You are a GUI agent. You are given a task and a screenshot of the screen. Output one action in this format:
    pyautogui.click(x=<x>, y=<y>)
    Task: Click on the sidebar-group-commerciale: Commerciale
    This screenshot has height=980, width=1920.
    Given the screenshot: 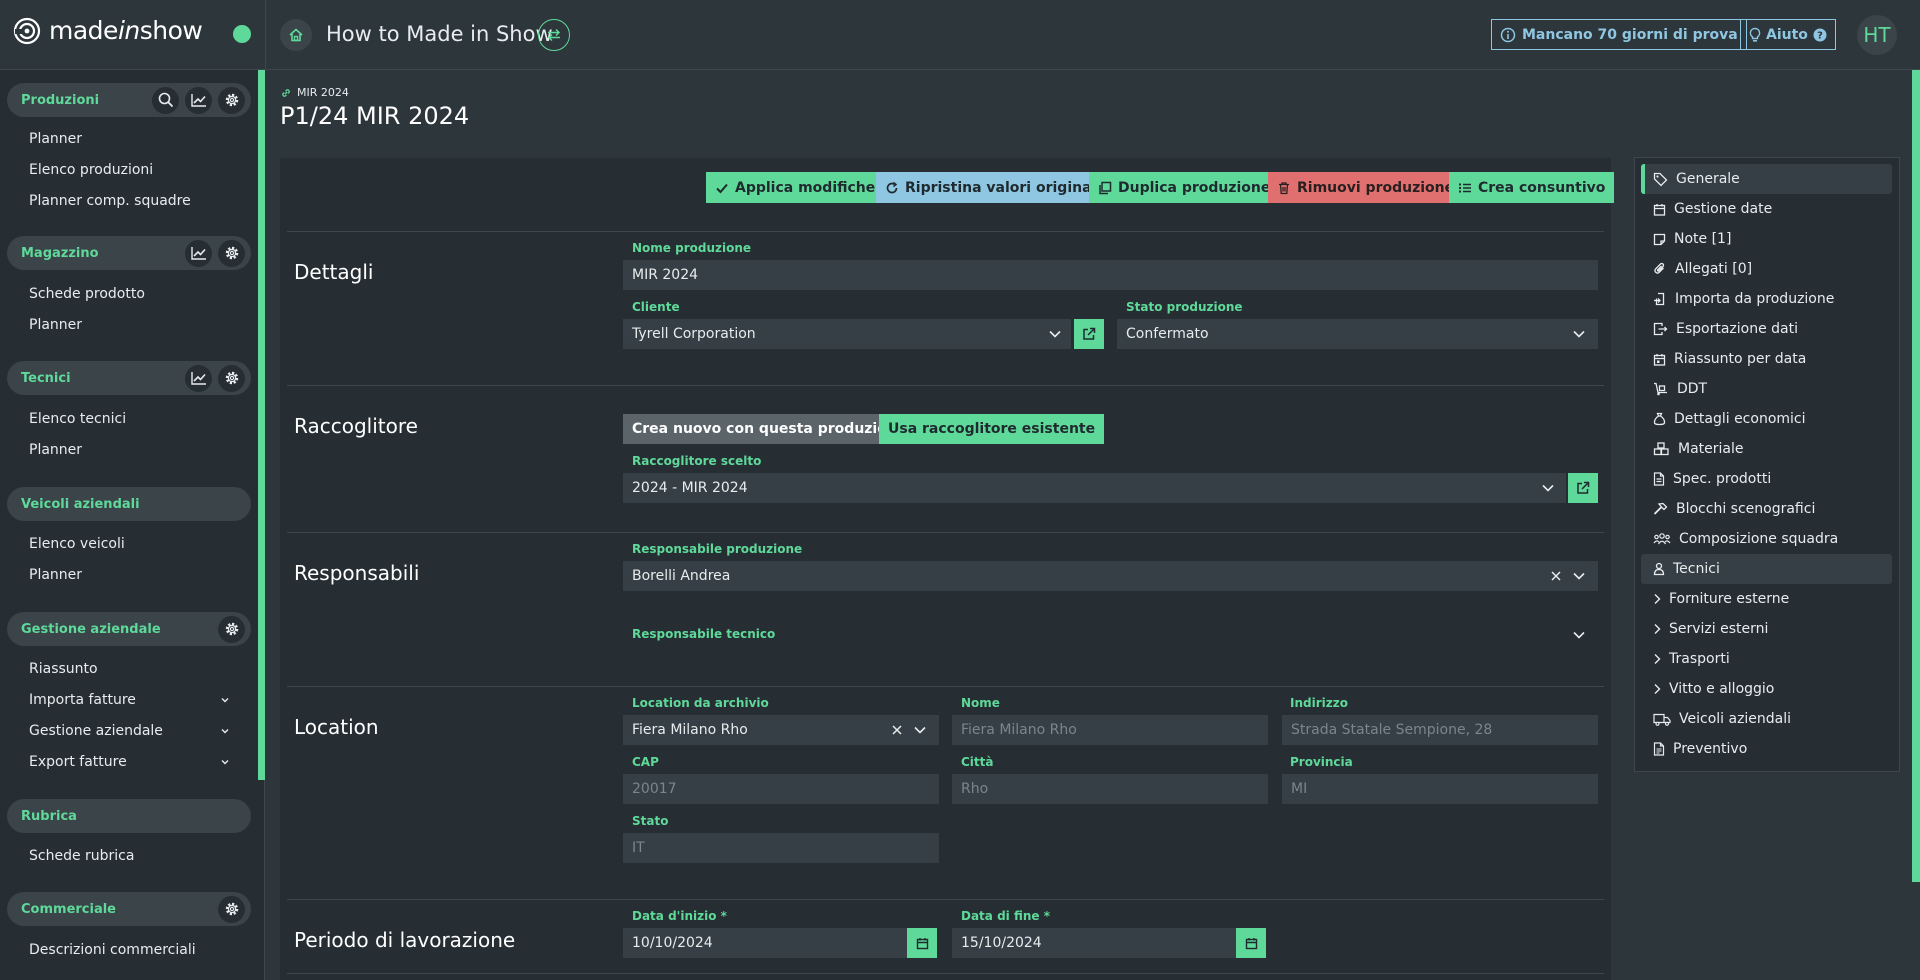 What is the action you would take?
    pyautogui.click(x=129, y=909)
    